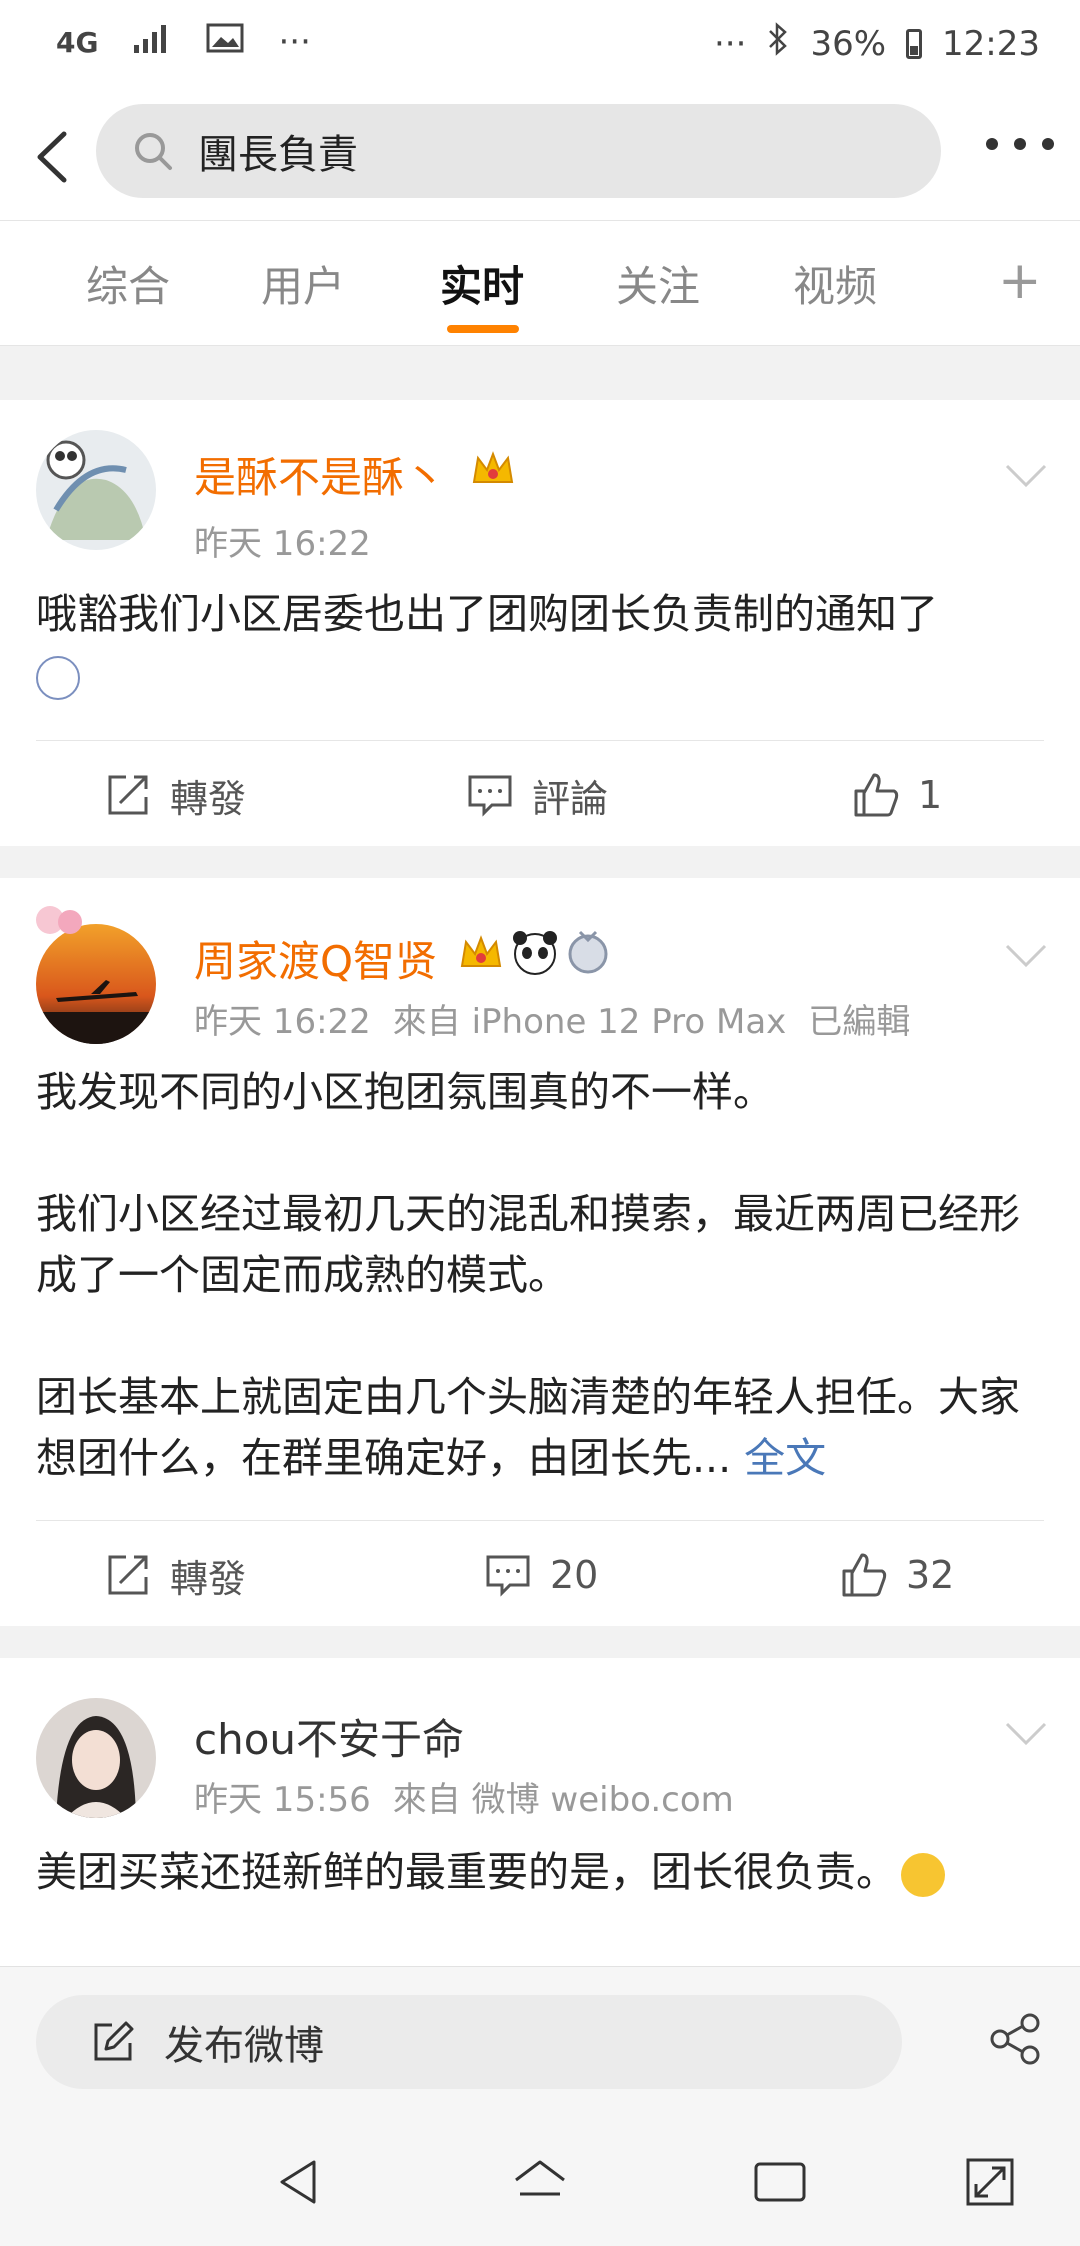 This screenshot has width=1080, height=2246. I want to click on search-header: 團長負責, so click(540, 158).